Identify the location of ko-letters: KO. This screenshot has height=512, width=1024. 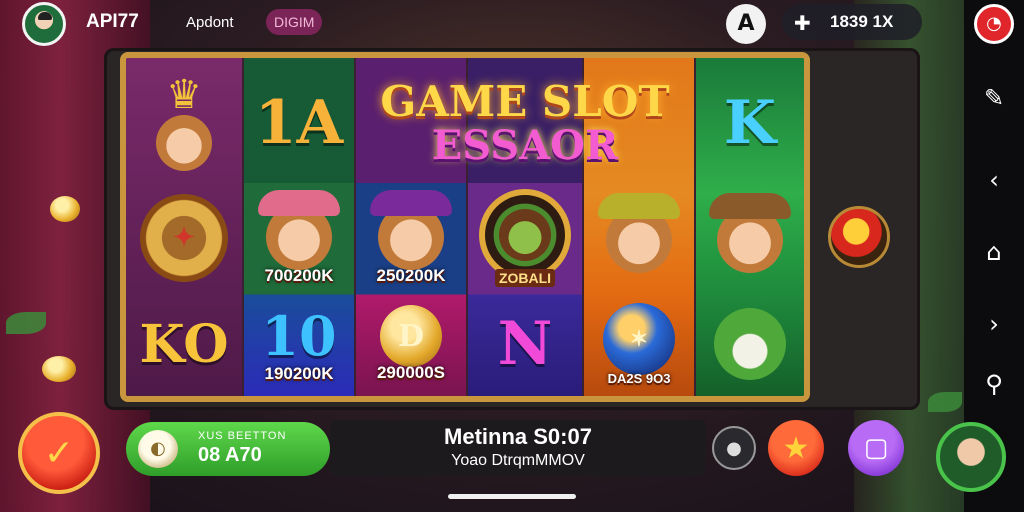
(184, 344).